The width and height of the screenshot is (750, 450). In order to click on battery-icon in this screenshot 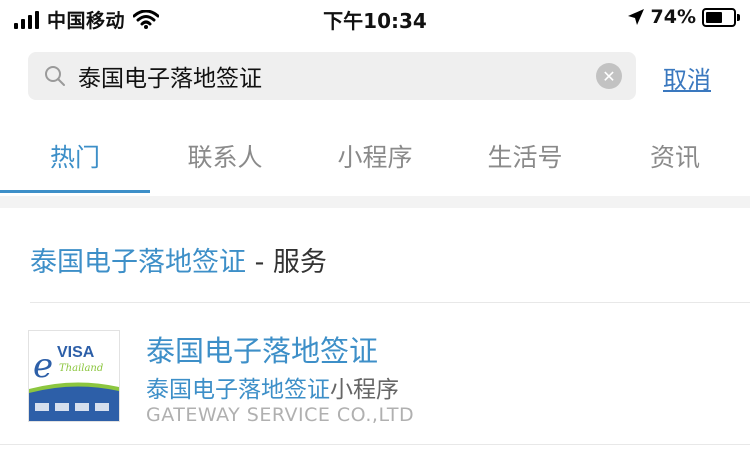, I will do `click(721, 17)`.